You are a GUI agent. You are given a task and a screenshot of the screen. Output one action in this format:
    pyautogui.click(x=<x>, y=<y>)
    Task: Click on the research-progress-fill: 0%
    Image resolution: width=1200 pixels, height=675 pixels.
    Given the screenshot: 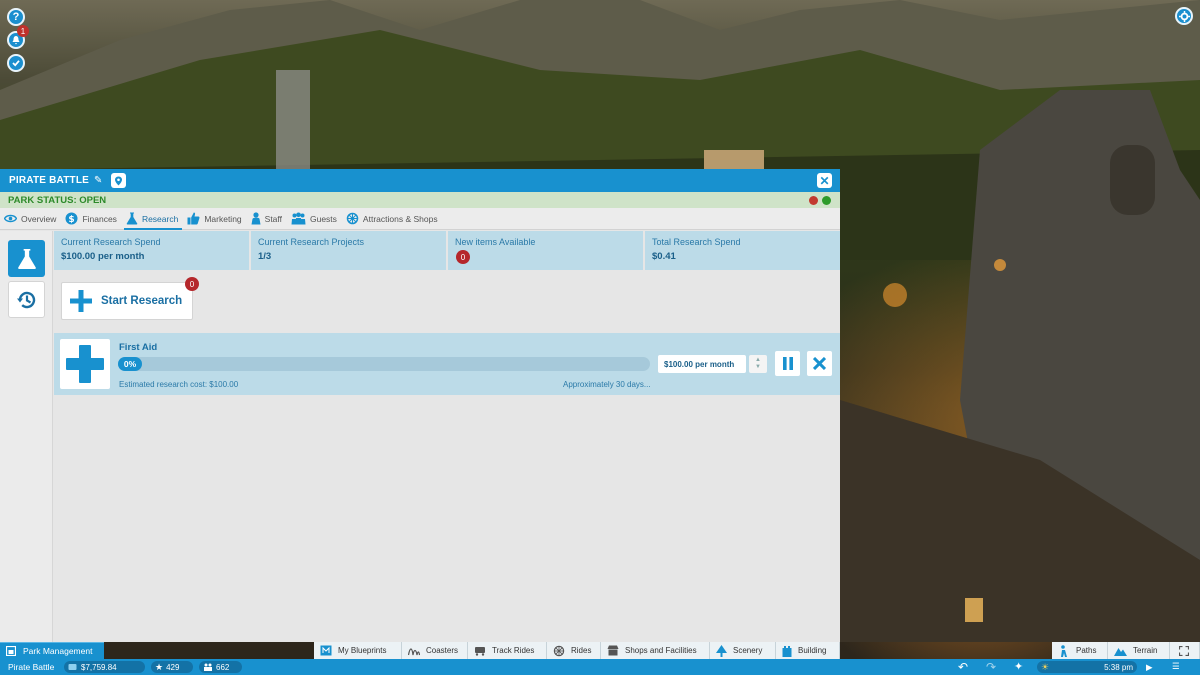 What is the action you would take?
    pyautogui.click(x=130, y=364)
    